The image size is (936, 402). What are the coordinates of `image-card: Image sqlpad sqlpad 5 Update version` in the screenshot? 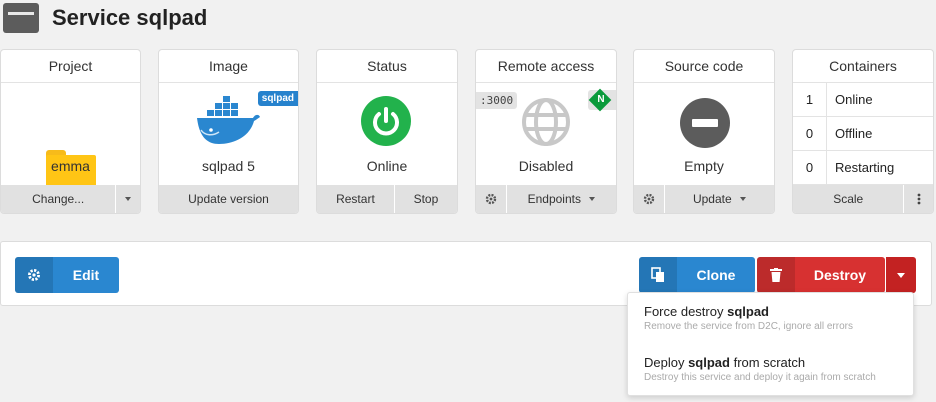 It's located at (228, 131).